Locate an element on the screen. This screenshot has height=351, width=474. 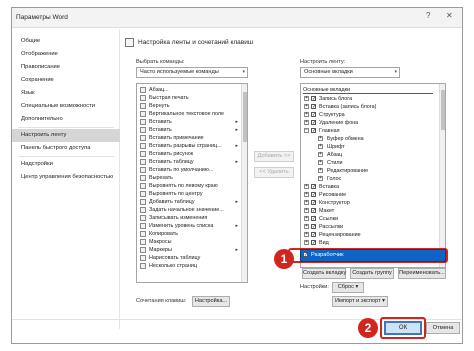
tree-item: + ✓ Конструктор is located at coordinates (370, 203).